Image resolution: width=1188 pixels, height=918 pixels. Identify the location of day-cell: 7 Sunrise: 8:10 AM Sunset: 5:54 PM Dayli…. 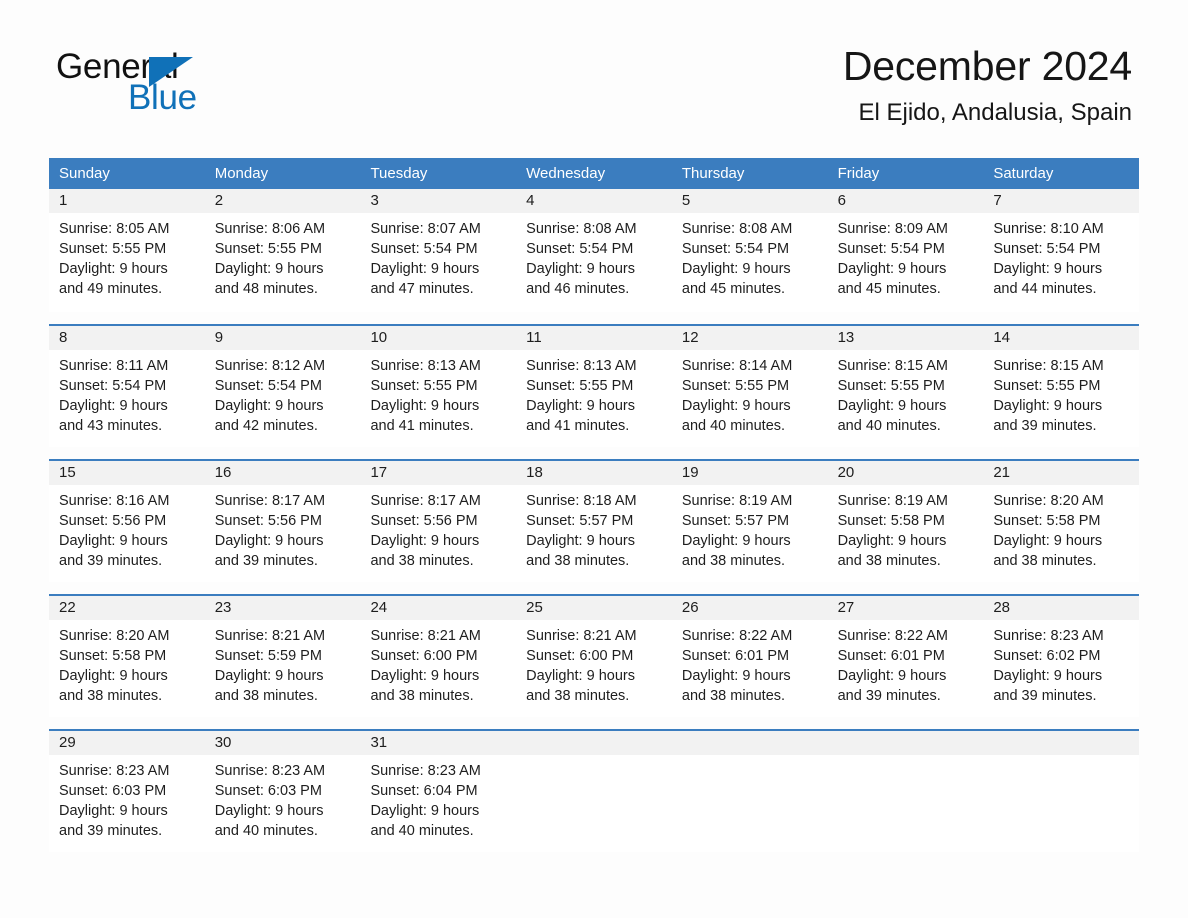
(1061, 250).